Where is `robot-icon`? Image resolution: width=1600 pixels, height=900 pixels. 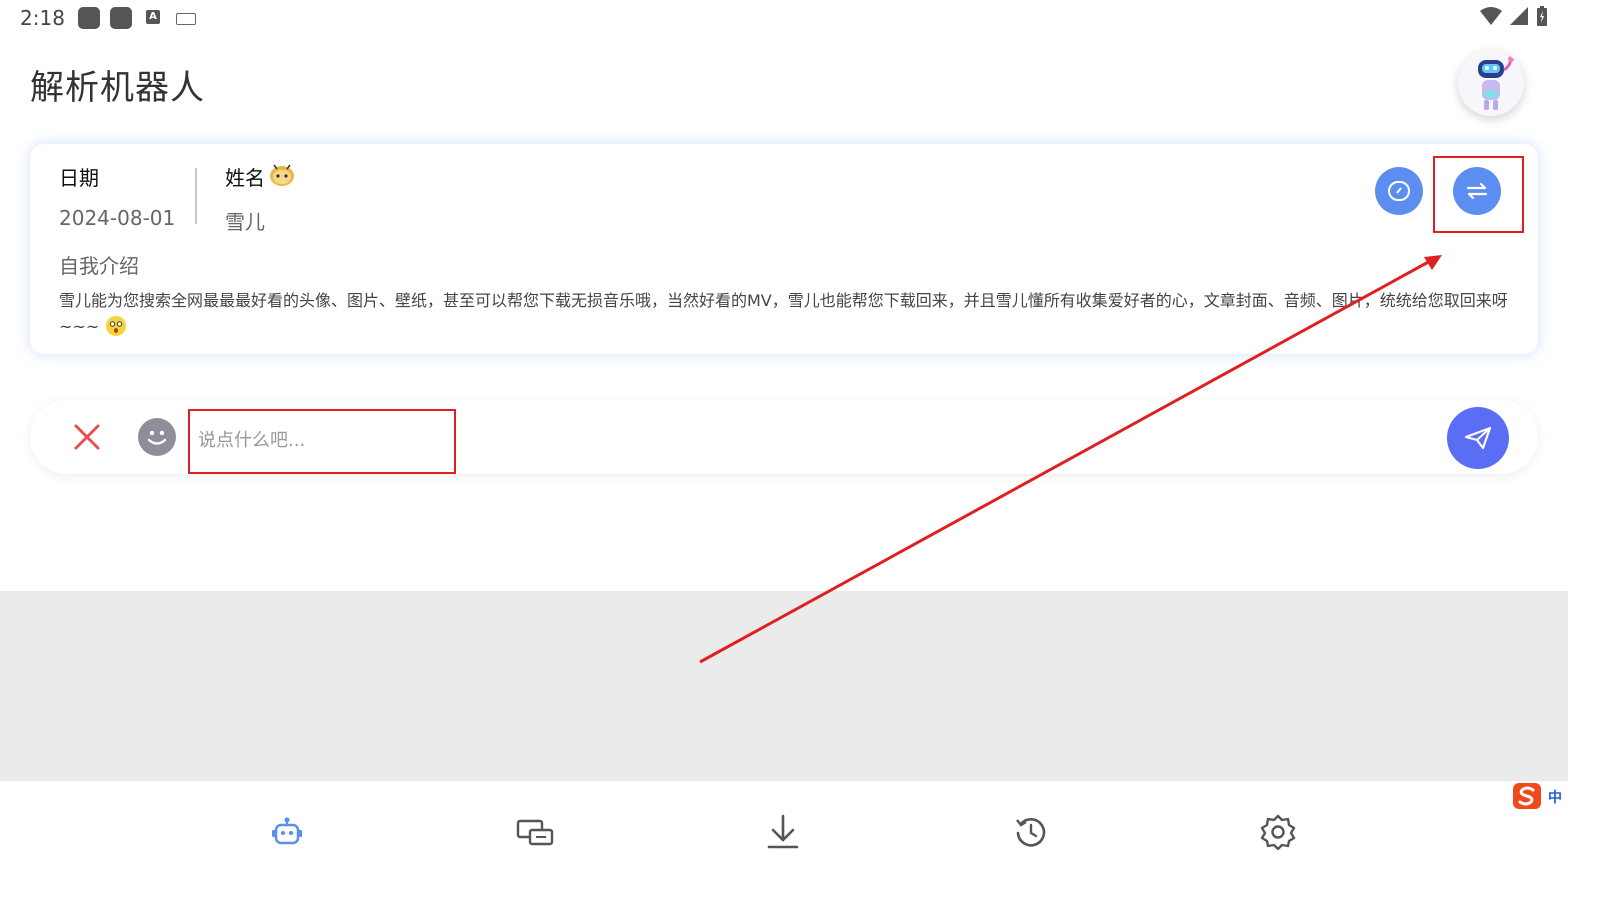 robot-icon is located at coordinates (287, 831).